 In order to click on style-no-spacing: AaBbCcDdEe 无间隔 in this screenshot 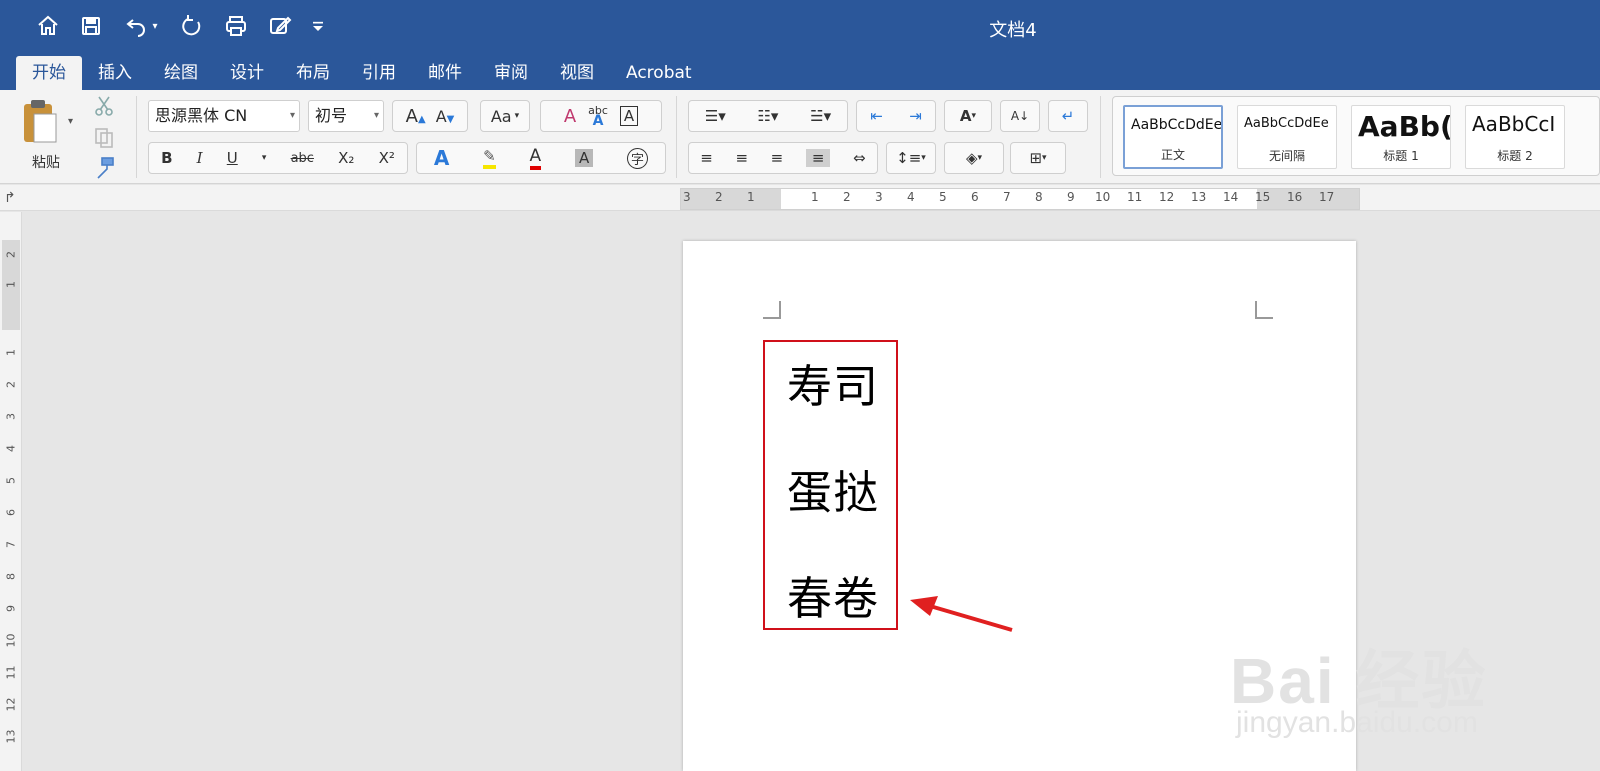, I will do `click(1287, 137)`.